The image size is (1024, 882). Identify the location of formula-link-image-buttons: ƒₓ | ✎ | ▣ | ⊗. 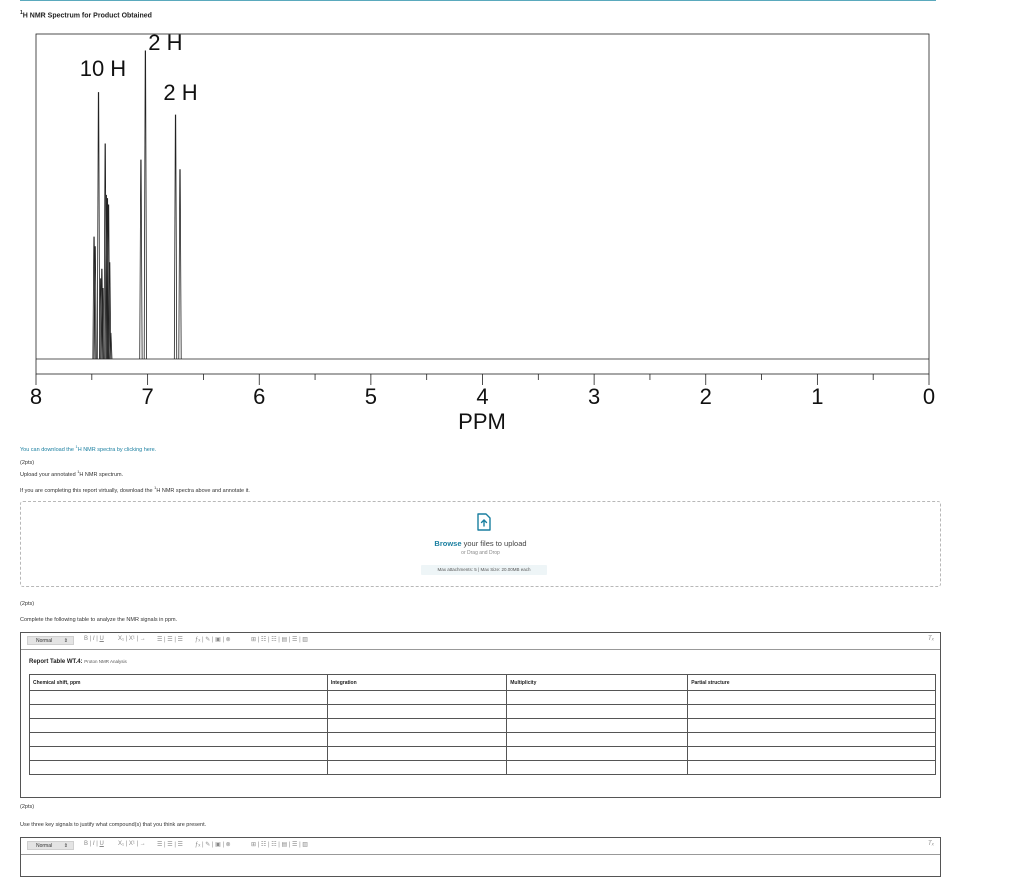
(213, 639).